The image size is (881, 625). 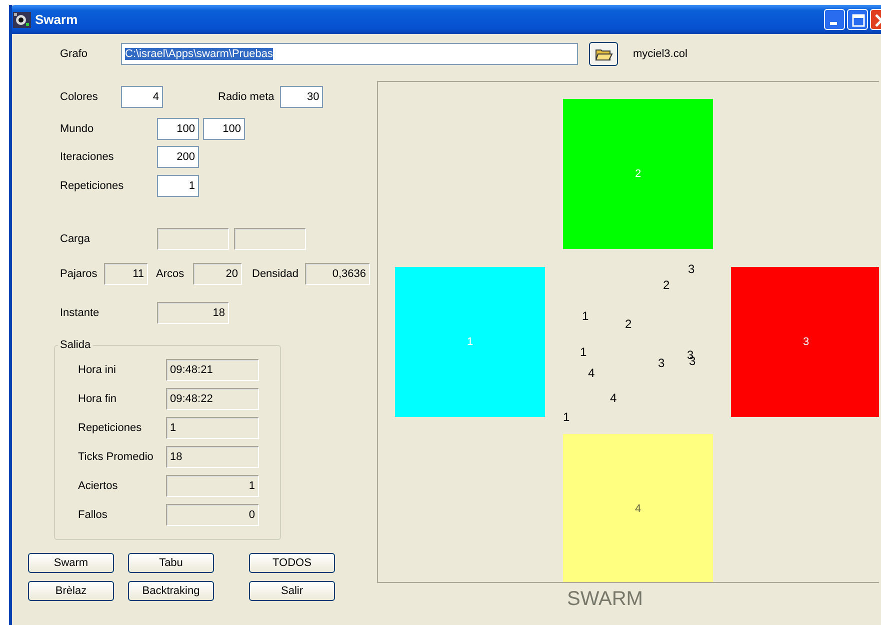 What do you see at coordinates (337, 274) in the screenshot?
I see `stat-value: 0,3636` at bounding box center [337, 274].